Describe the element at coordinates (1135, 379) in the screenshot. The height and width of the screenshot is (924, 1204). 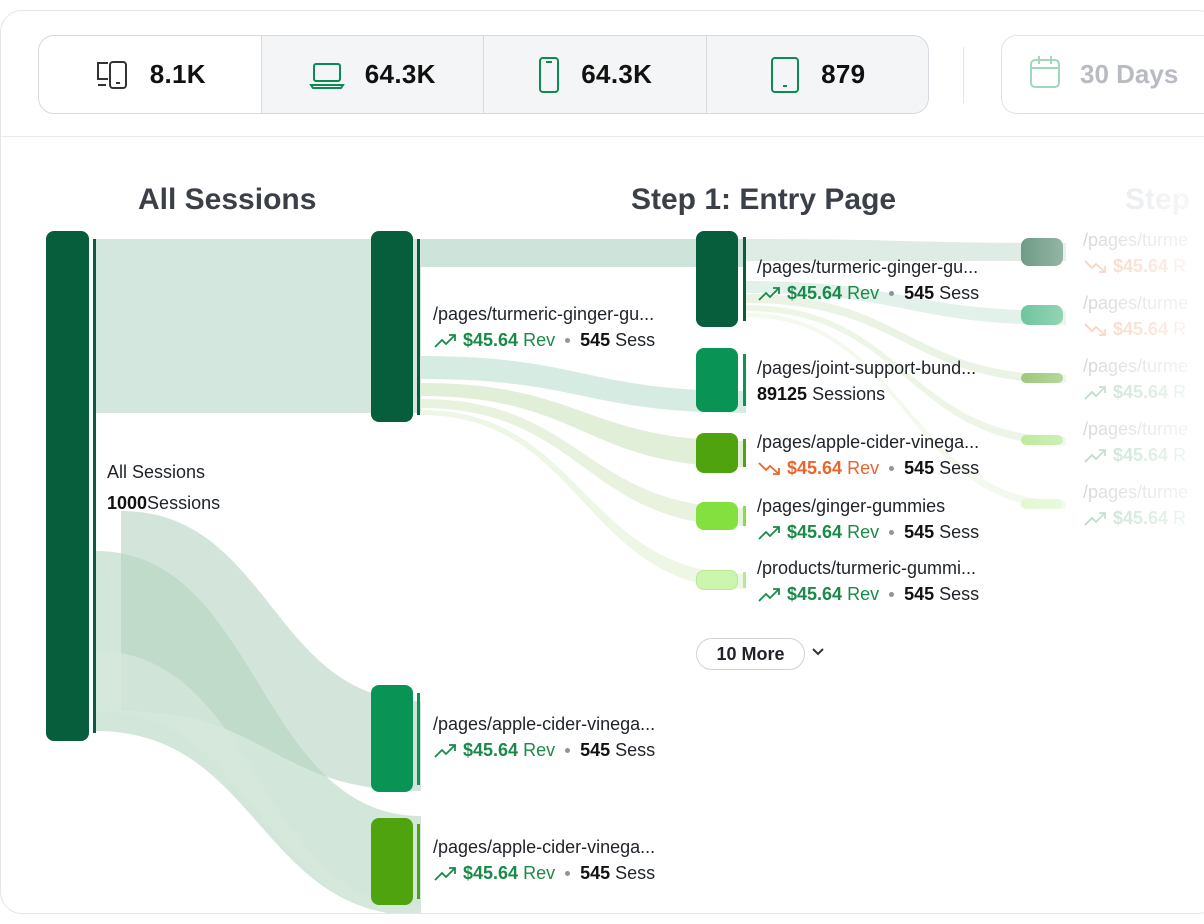
I see `node-label-col3-2: /pages/turme $45.64 R` at that location.